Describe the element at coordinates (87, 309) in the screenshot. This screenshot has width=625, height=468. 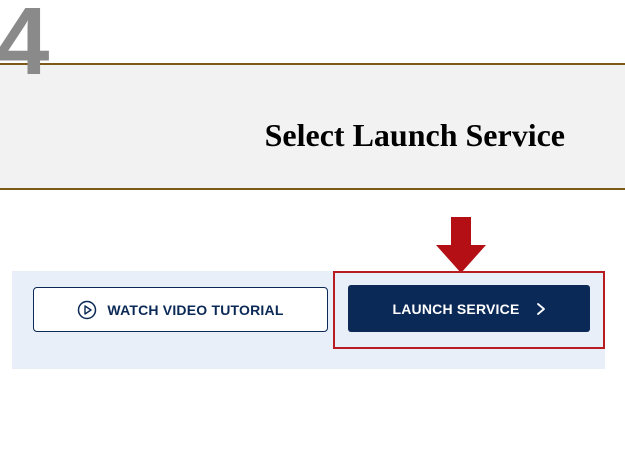
I see `play-circle-icon` at that location.